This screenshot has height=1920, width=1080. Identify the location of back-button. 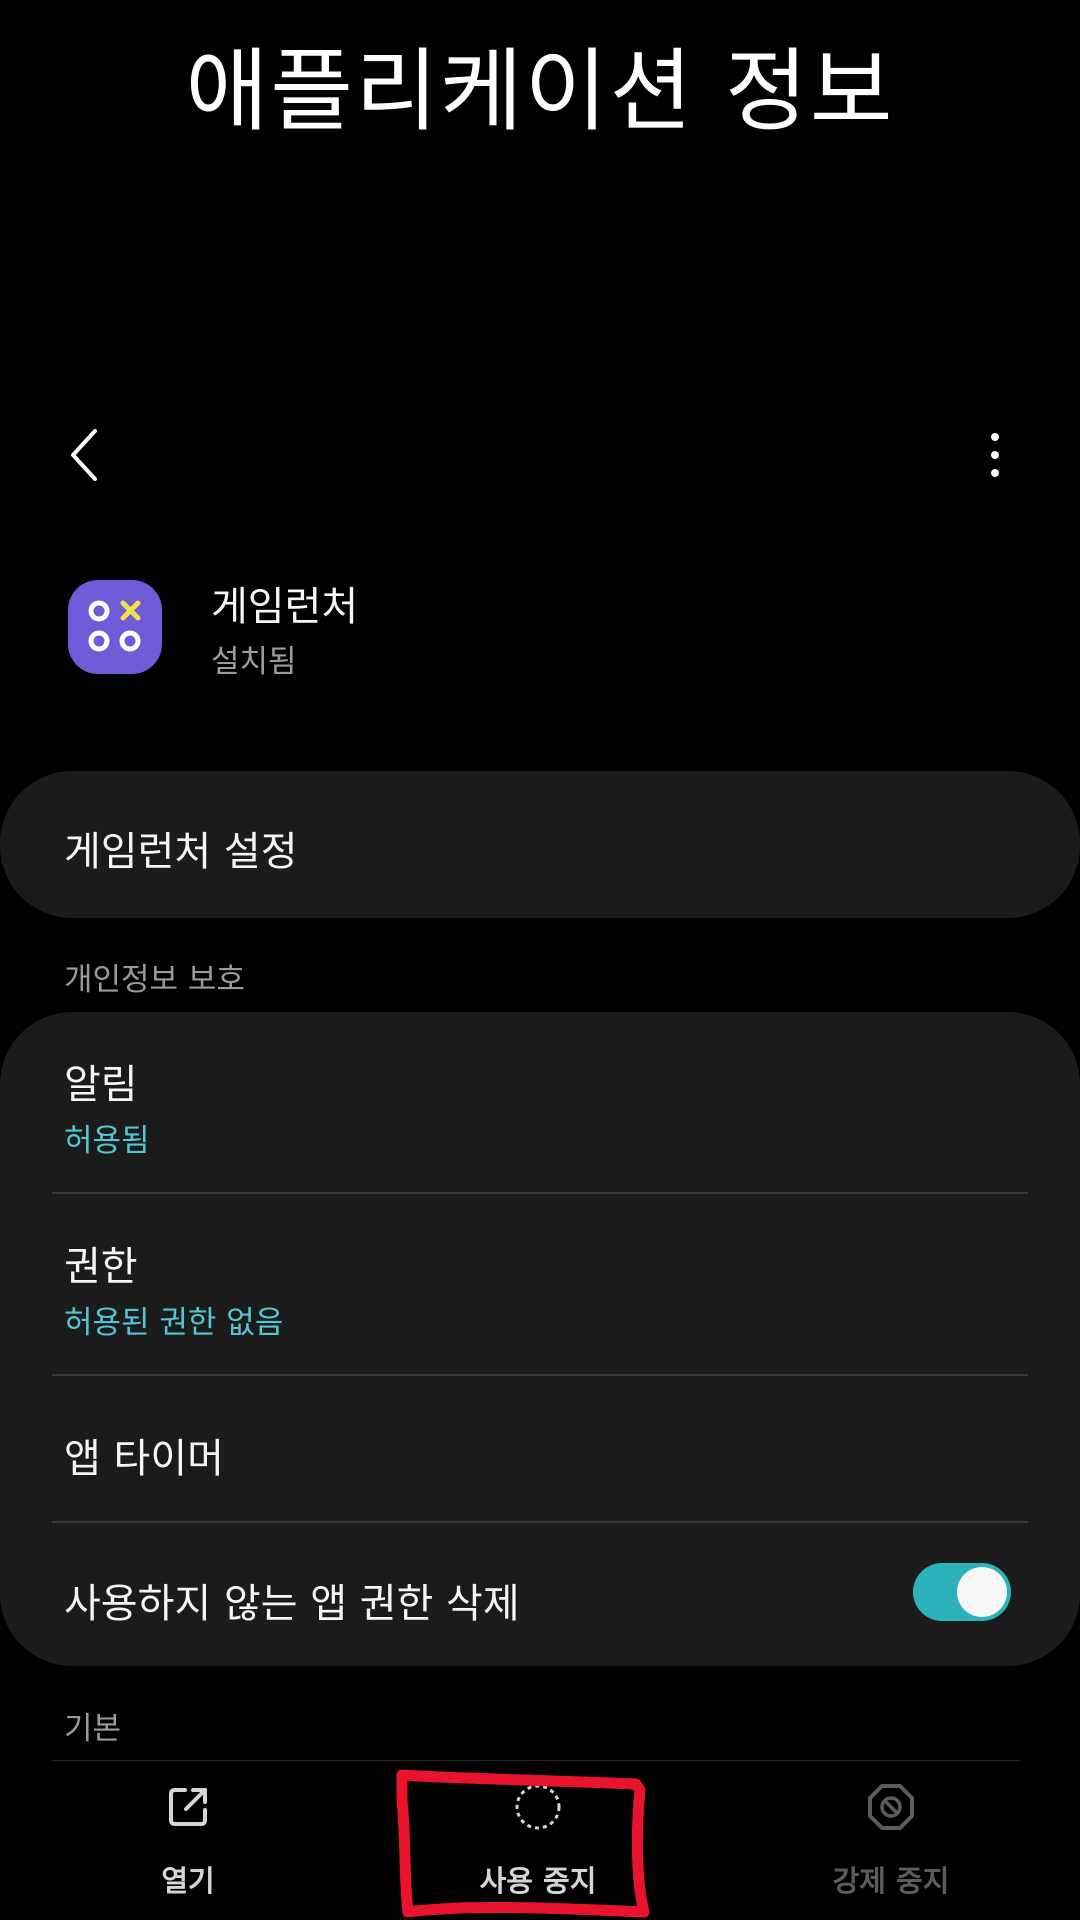
(85, 455).